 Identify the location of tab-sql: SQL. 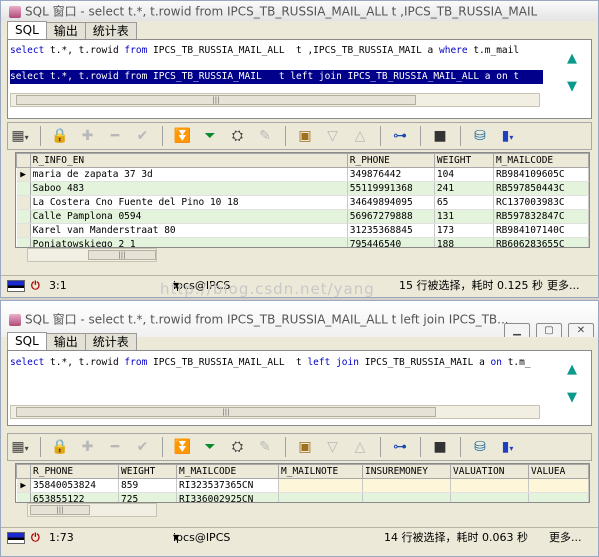
(27, 341).